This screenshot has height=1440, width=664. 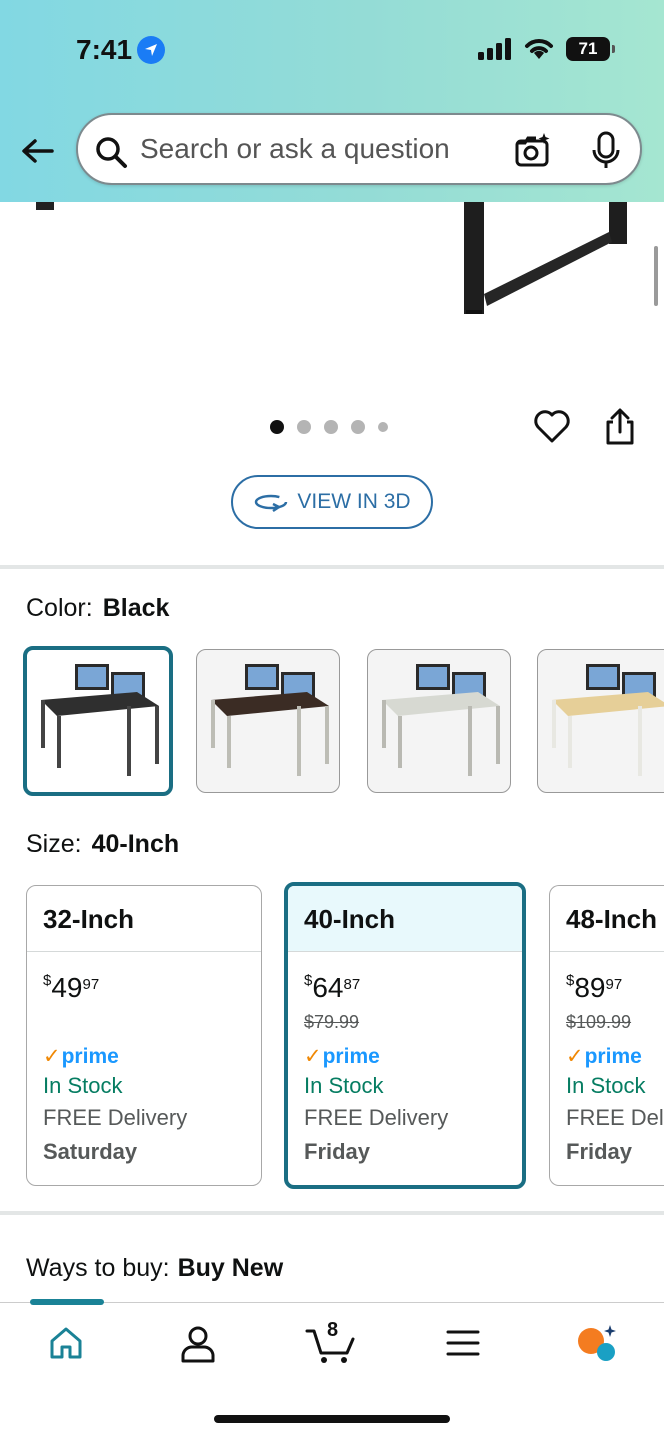 What do you see at coordinates (97, 608) in the screenshot?
I see `color-label-row: Color: Black` at bounding box center [97, 608].